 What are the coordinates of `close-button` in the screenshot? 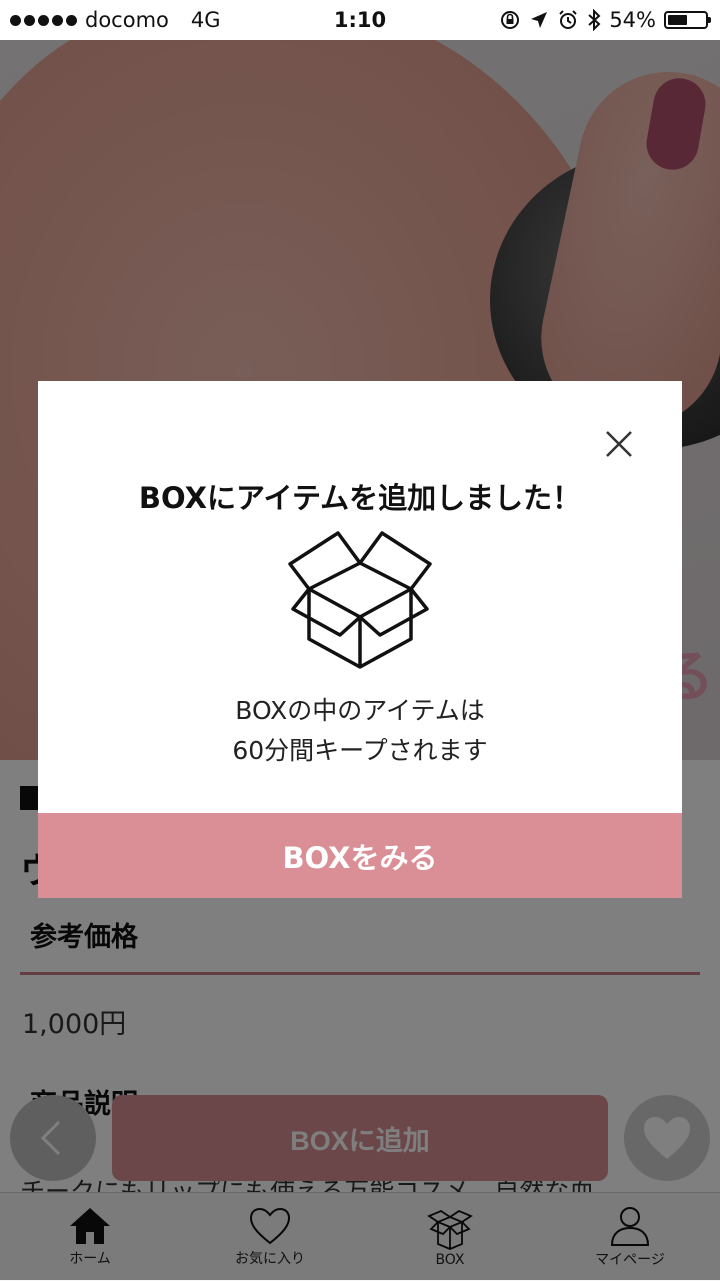 It's located at (619, 444).